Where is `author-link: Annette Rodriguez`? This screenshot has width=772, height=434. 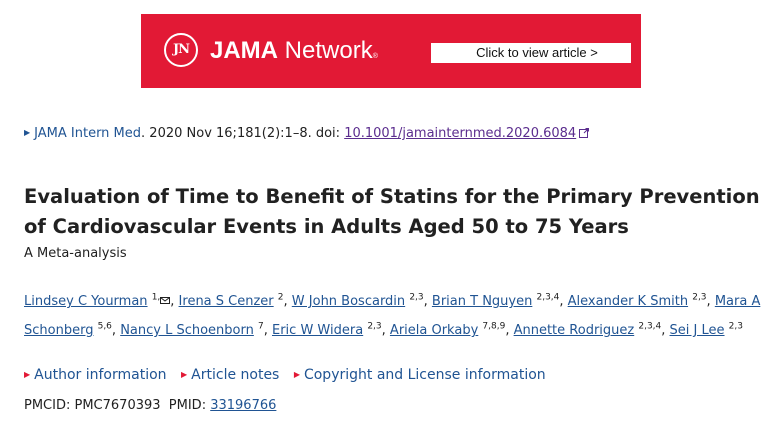 author-link: Annette Rodriguez is located at coordinates (574, 330).